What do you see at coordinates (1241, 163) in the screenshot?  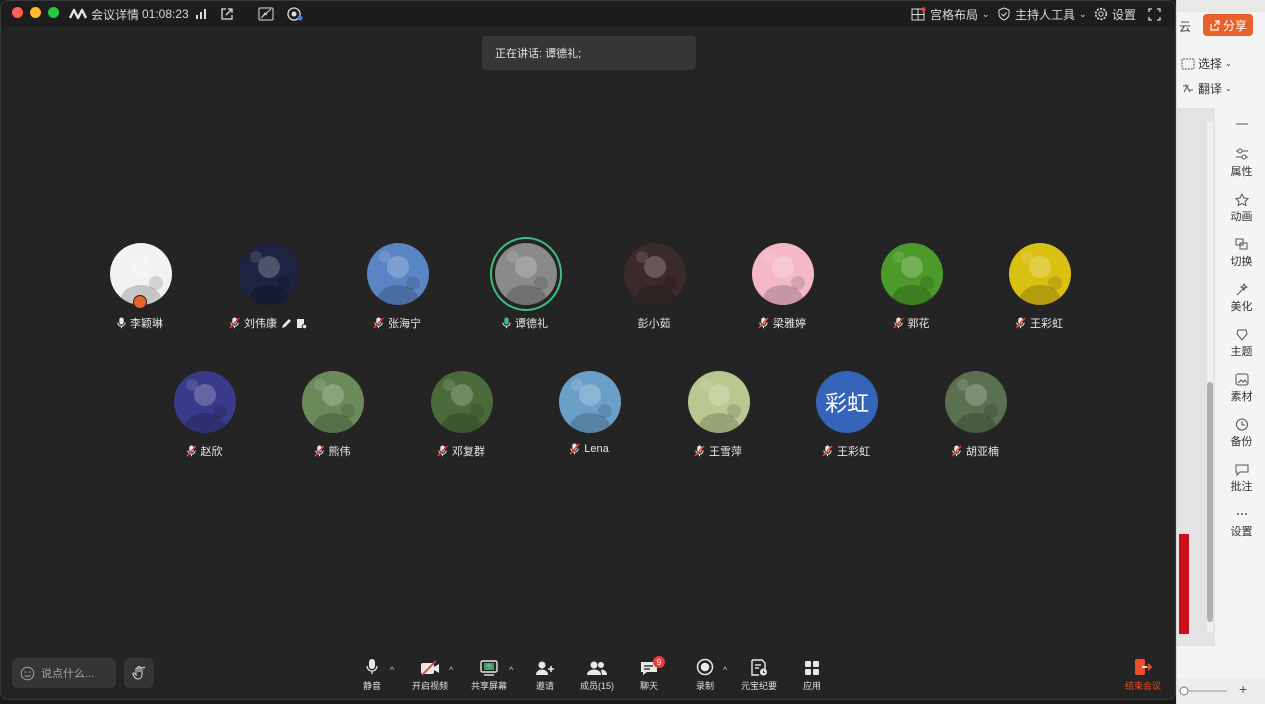 I see `side-item-properties: 属性` at bounding box center [1241, 163].